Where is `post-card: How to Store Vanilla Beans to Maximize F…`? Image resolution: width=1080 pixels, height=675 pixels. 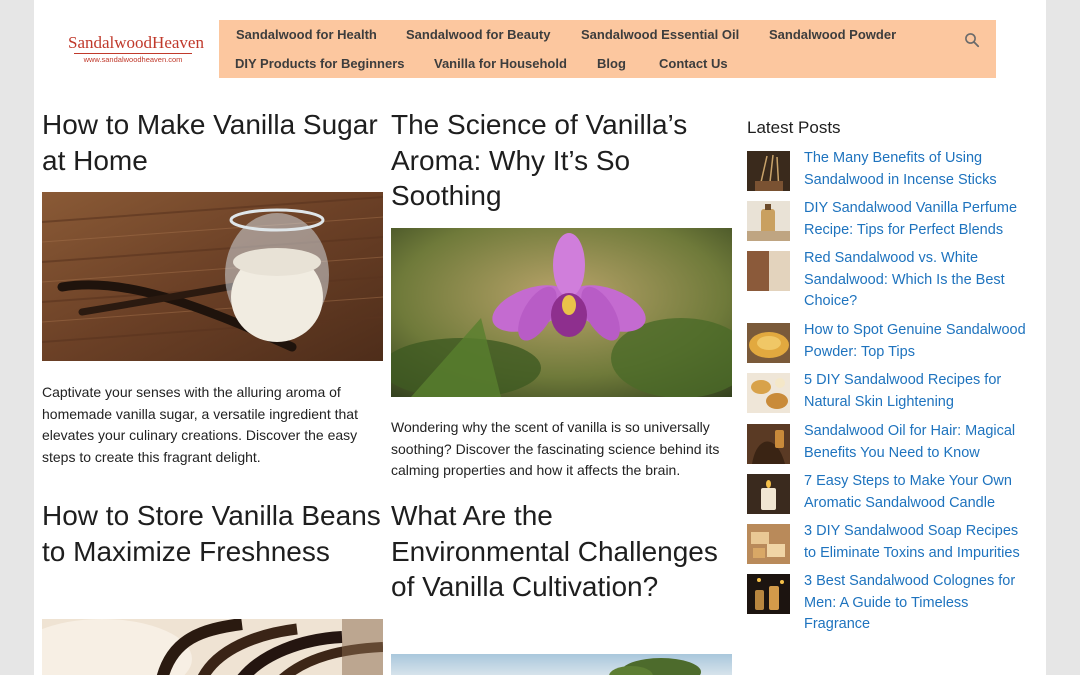
post-card: How to Store Vanilla Beans to Maximize F… is located at coordinates (212, 586).